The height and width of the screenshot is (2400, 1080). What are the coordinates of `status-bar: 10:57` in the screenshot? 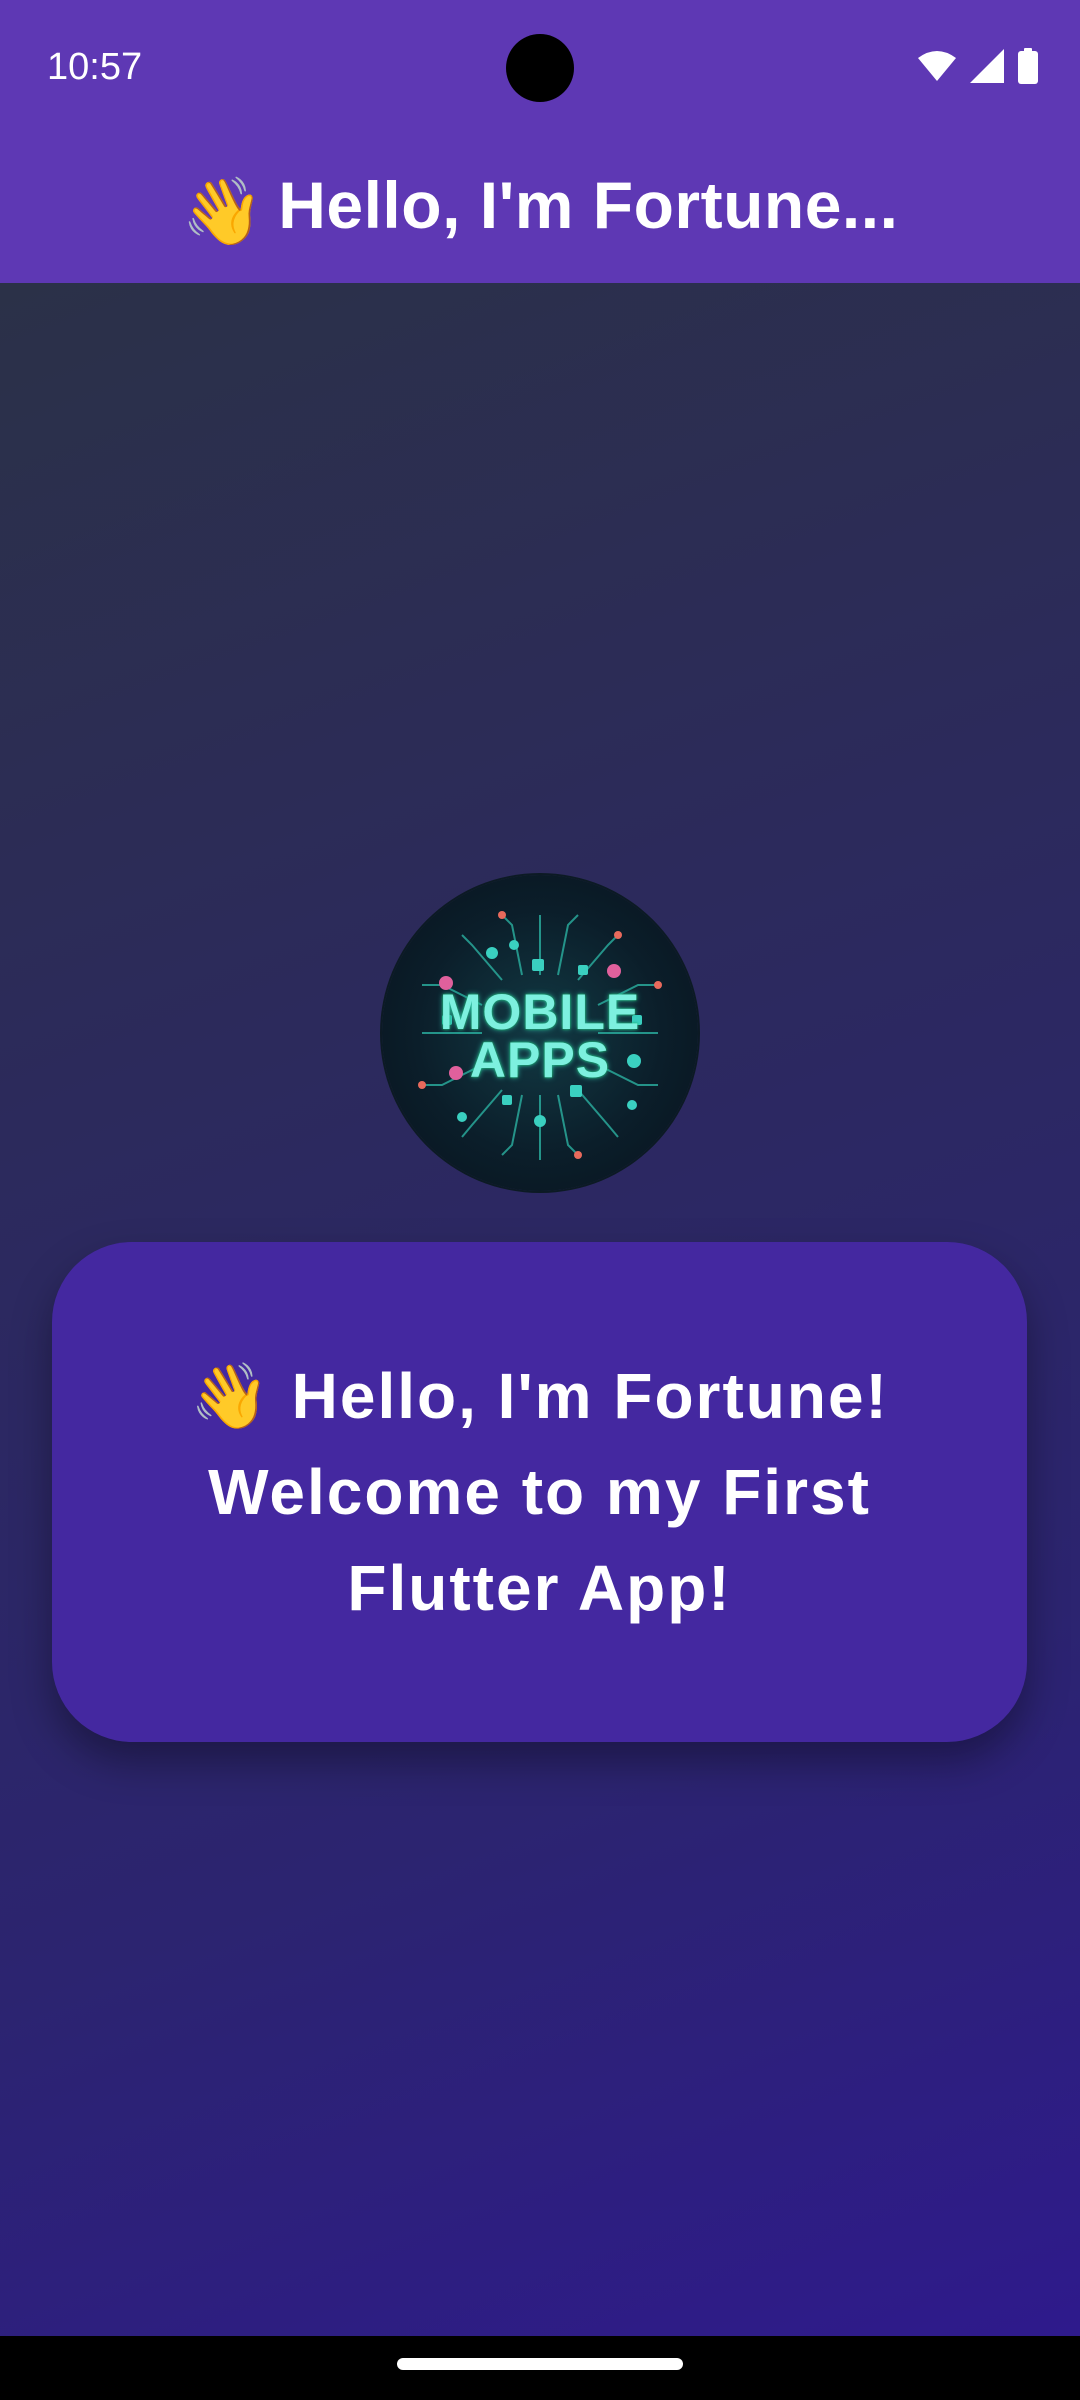 It's located at (540, 67).